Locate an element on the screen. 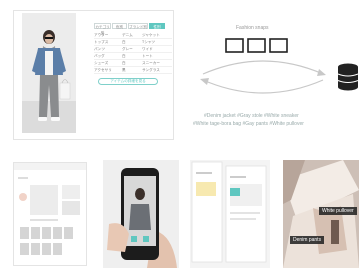 The height and width of the screenshot is (270, 361). app-screens-mockup is located at coordinates (230, 214).